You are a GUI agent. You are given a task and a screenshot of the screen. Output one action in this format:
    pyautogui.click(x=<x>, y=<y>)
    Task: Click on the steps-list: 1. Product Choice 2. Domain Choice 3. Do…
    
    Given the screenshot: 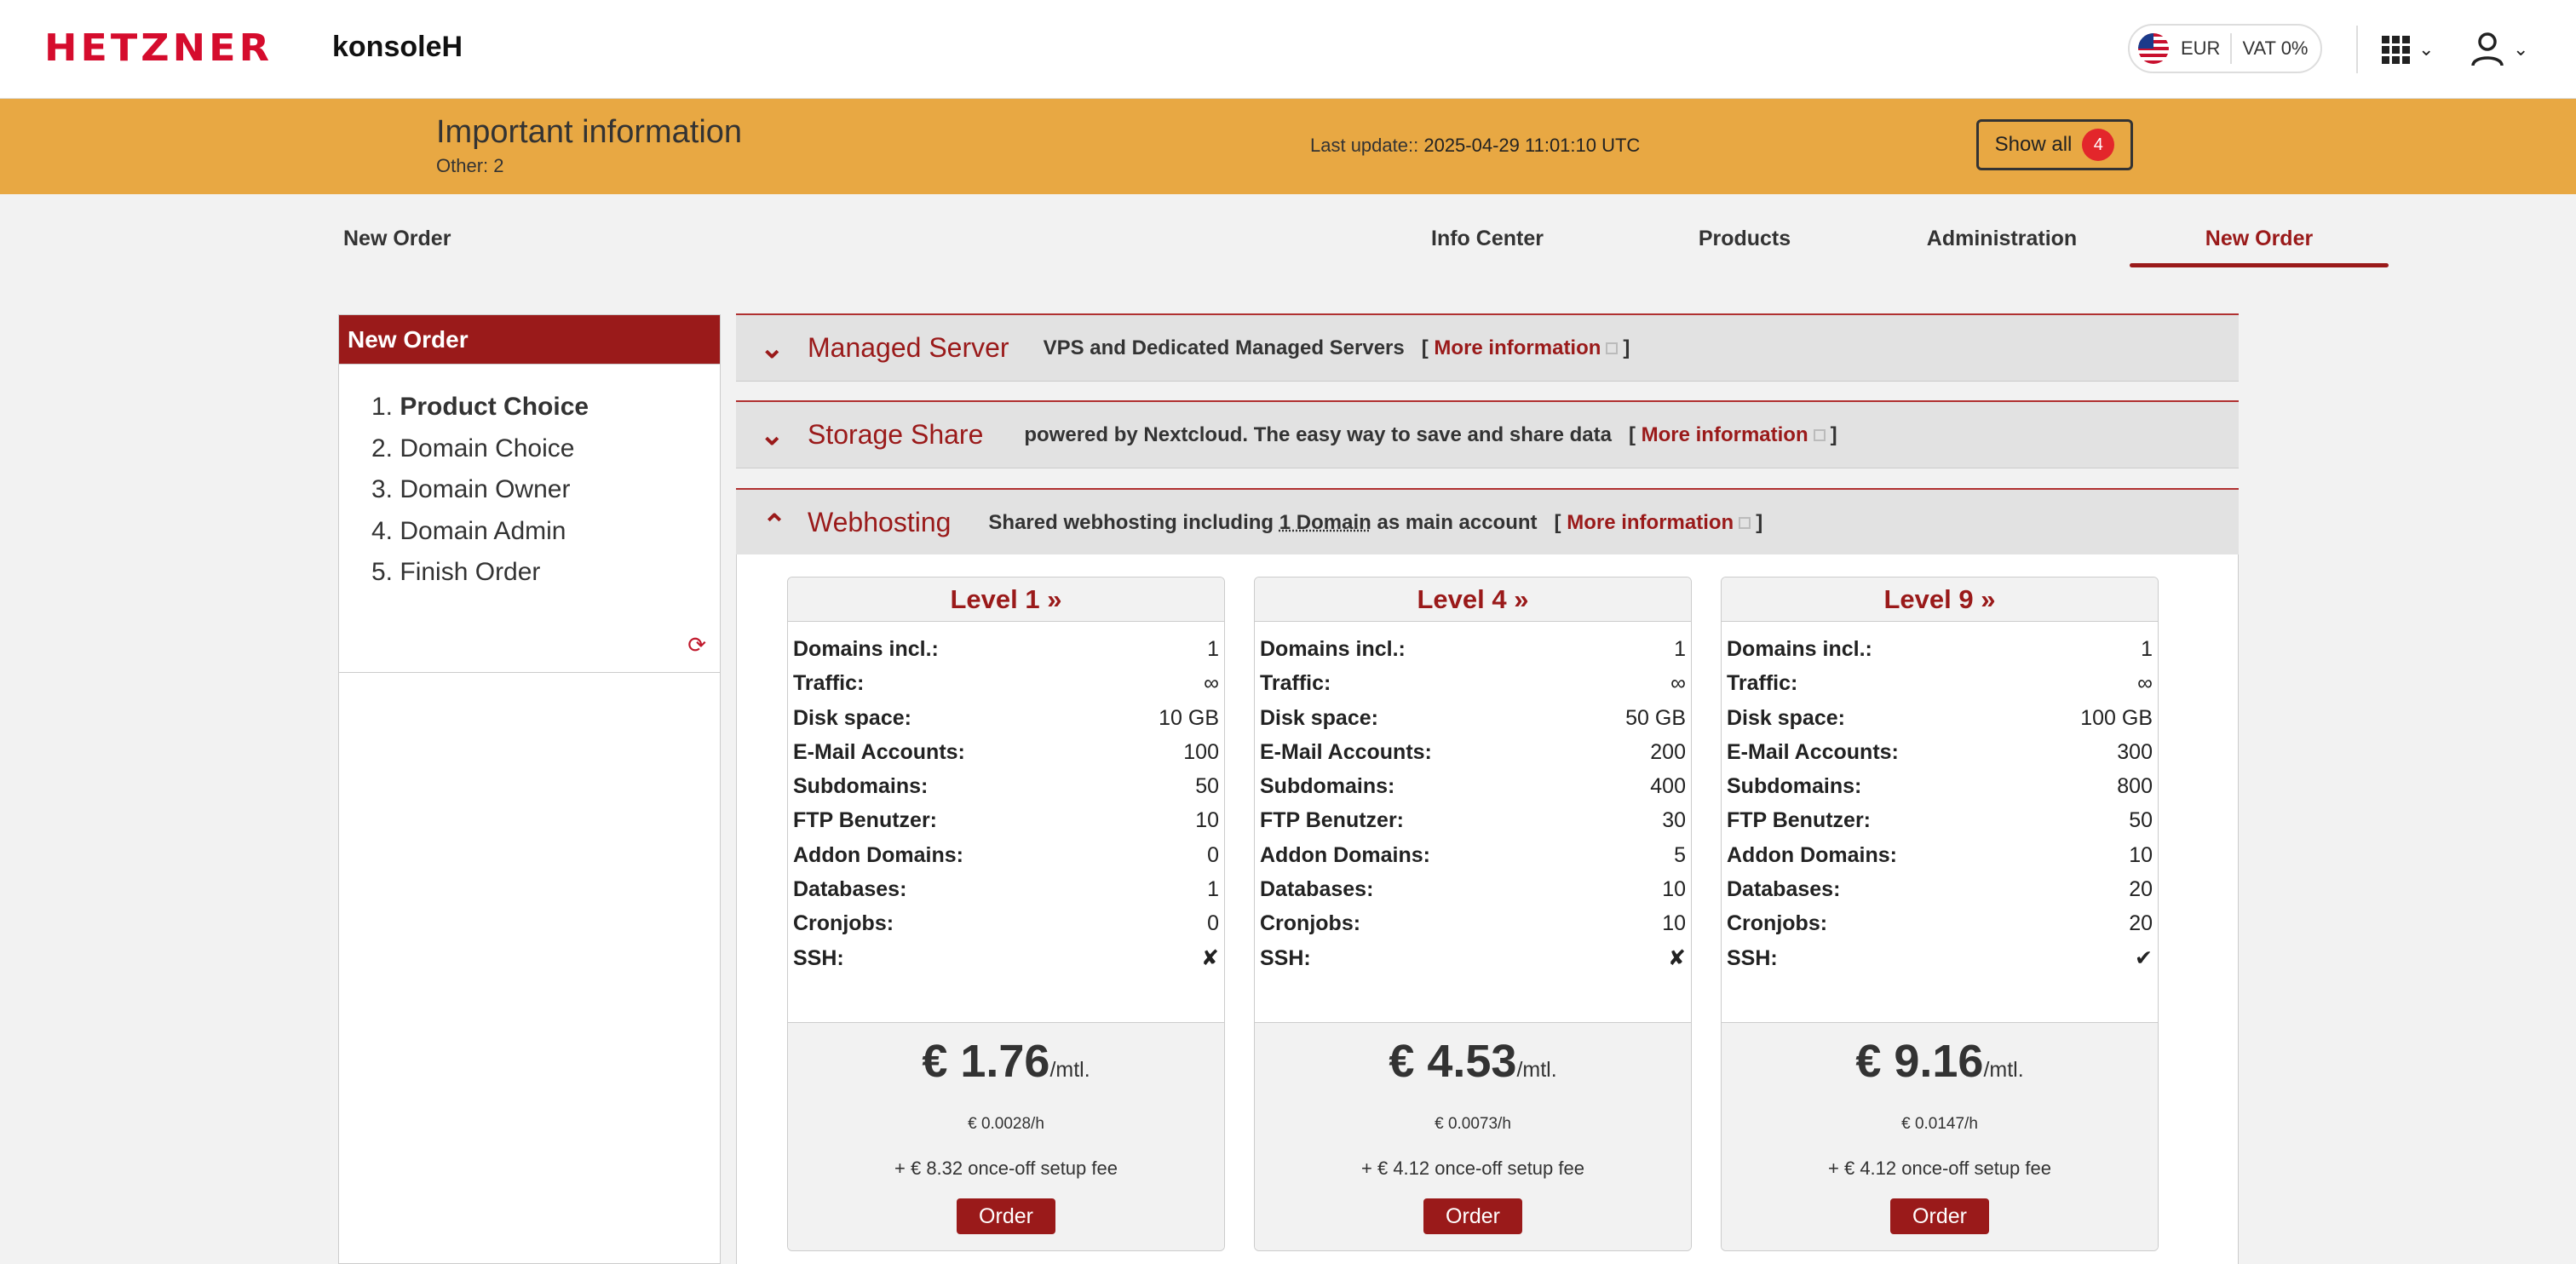 What is the action you would take?
    pyautogui.click(x=530, y=479)
    